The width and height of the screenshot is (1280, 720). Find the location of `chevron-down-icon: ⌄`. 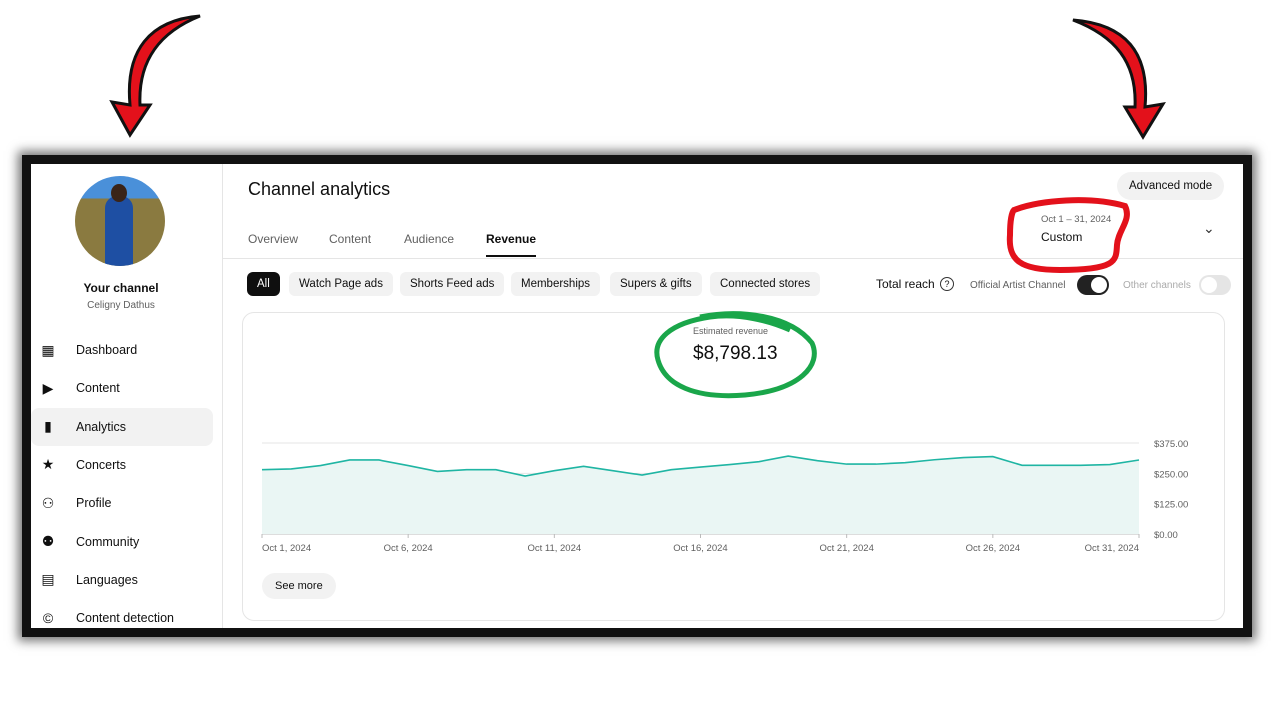

chevron-down-icon: ⌄ is located at coordinates (1209, 228).